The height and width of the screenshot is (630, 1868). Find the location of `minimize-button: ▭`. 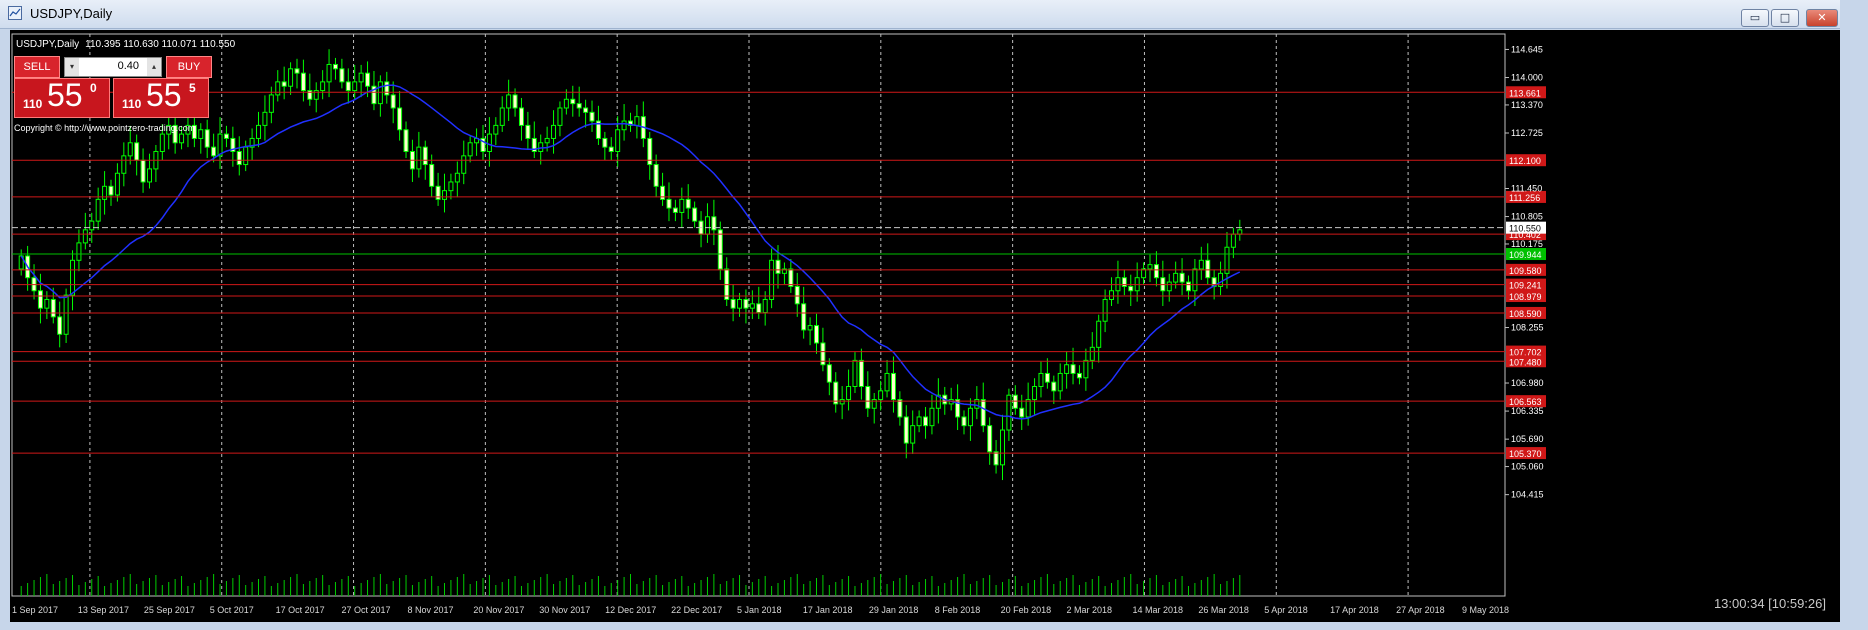

minimize-button: ▭ is located at coordinates (1755, 18).